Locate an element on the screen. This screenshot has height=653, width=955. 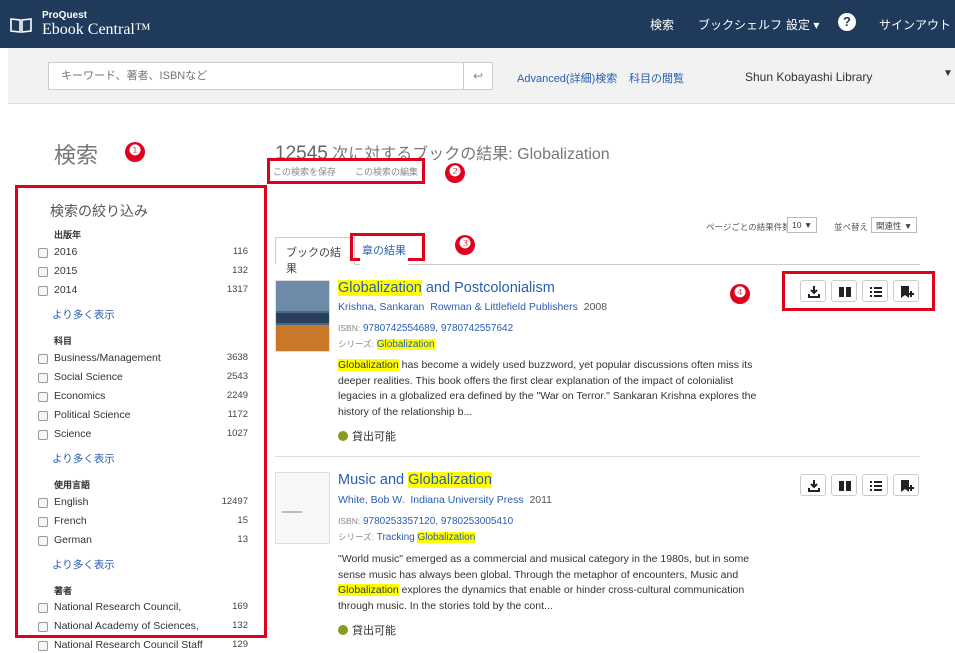
search-submit-icon: ↩ is located at coordinates (478, 76).